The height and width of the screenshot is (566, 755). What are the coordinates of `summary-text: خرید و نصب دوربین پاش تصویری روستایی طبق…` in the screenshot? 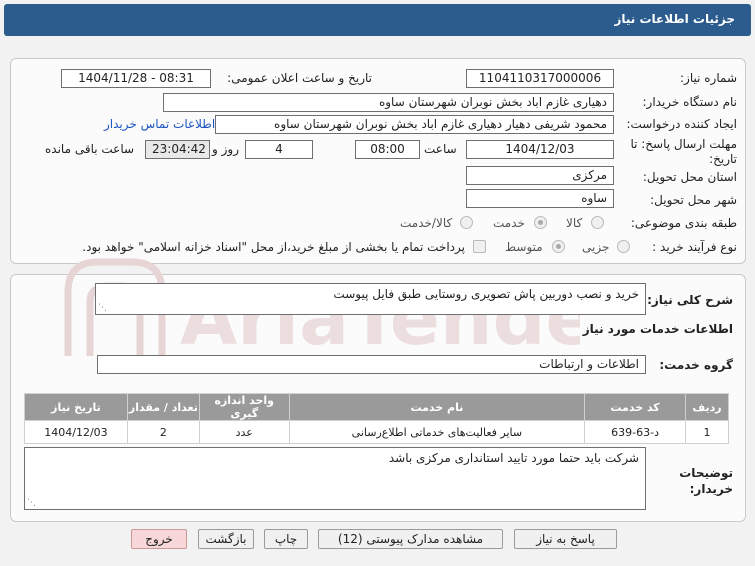 It's located at (486, 294).